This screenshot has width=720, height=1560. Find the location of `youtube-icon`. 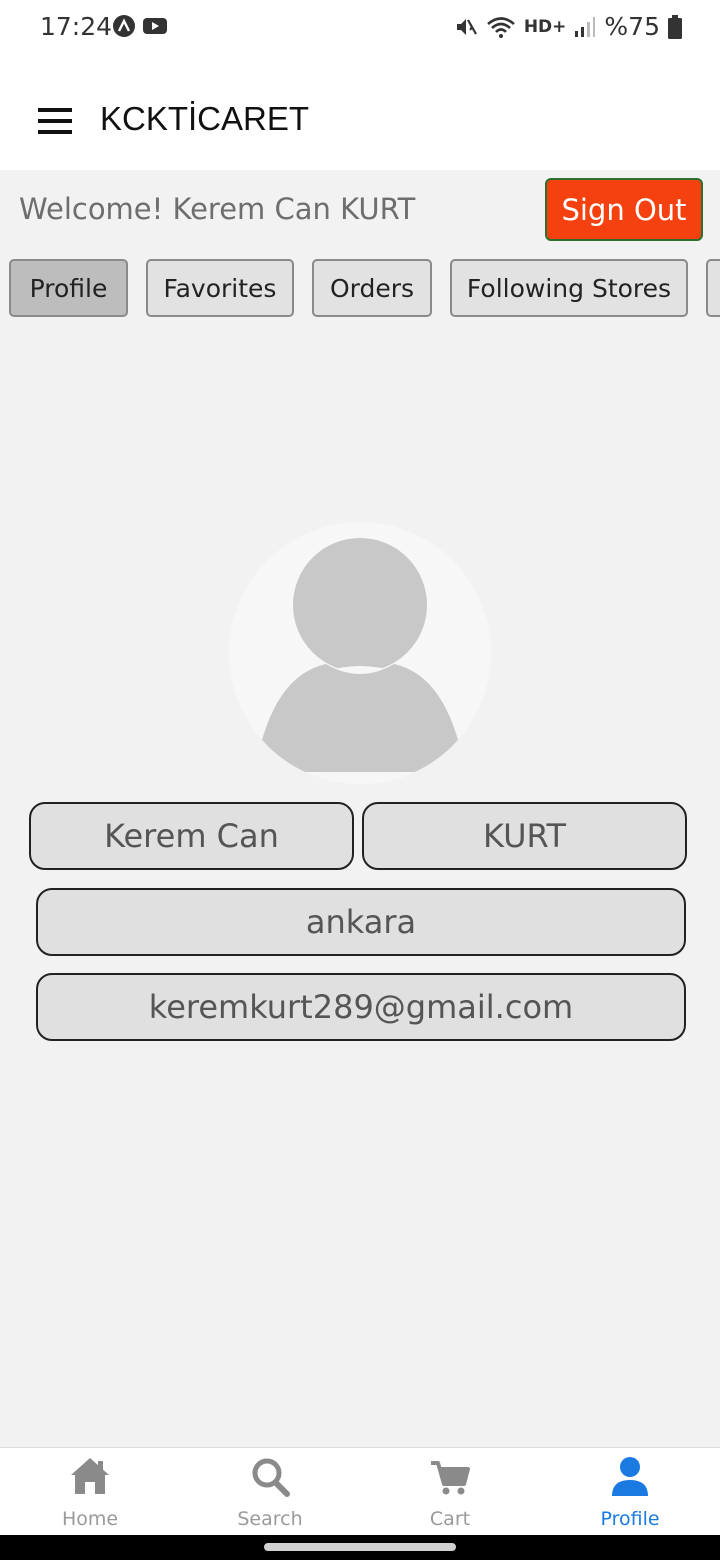

youtube-icon is located at coordinates (155, 26).